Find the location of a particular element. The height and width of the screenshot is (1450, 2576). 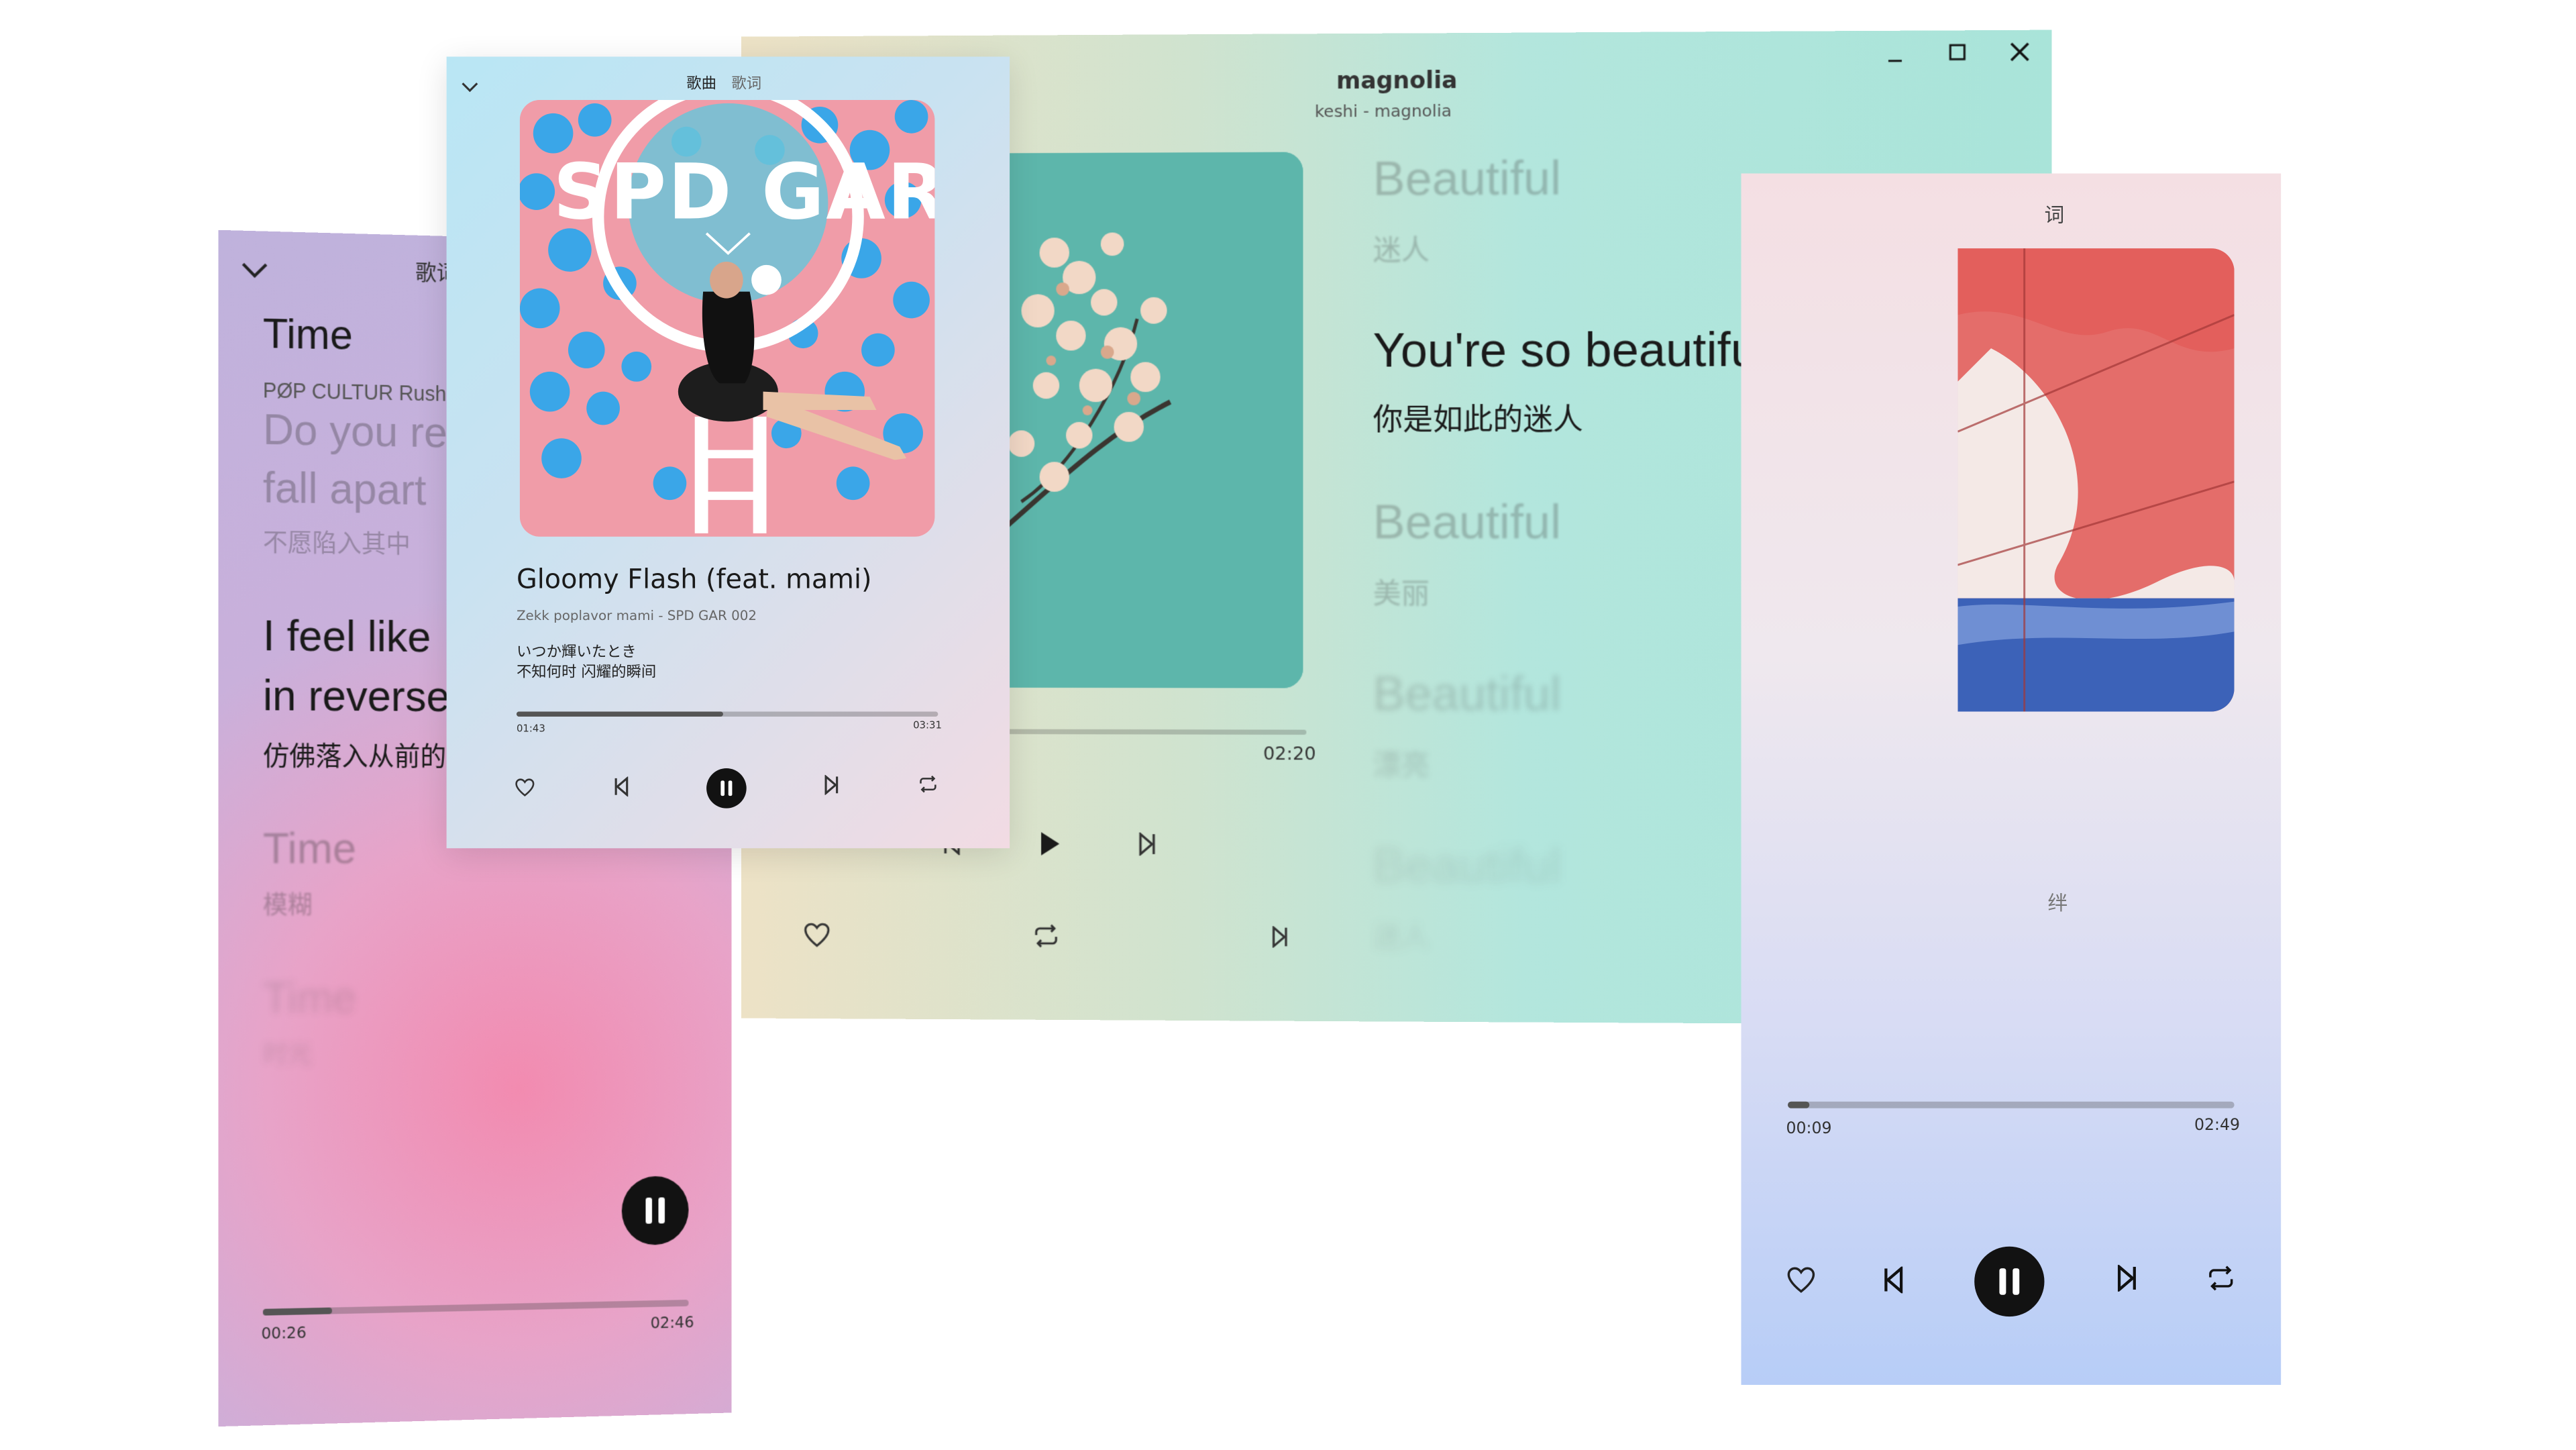

lyric-translation: 模糊 is located at coordinates (287, 905).